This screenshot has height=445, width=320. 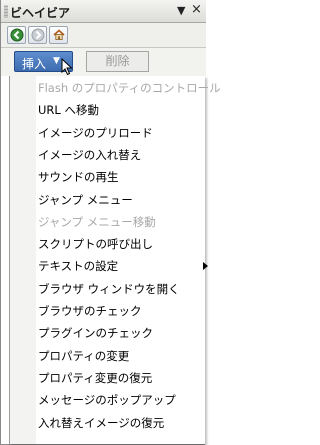 What do you see at coordinates (196, 9) in the screenshot?
I see `panel-close-icon: ×` at bounding box center [196, 9].